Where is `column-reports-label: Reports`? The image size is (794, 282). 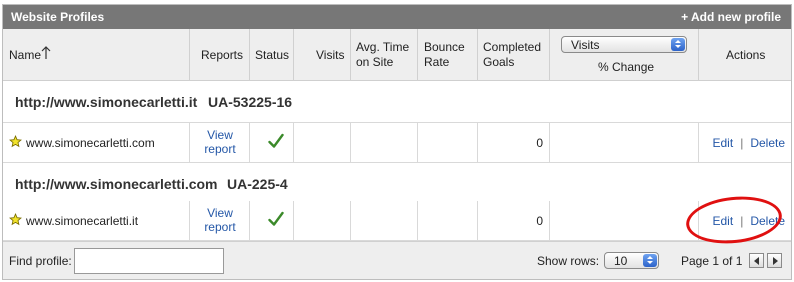
column-reports-label: Reports is located at coordinates (222, 55).